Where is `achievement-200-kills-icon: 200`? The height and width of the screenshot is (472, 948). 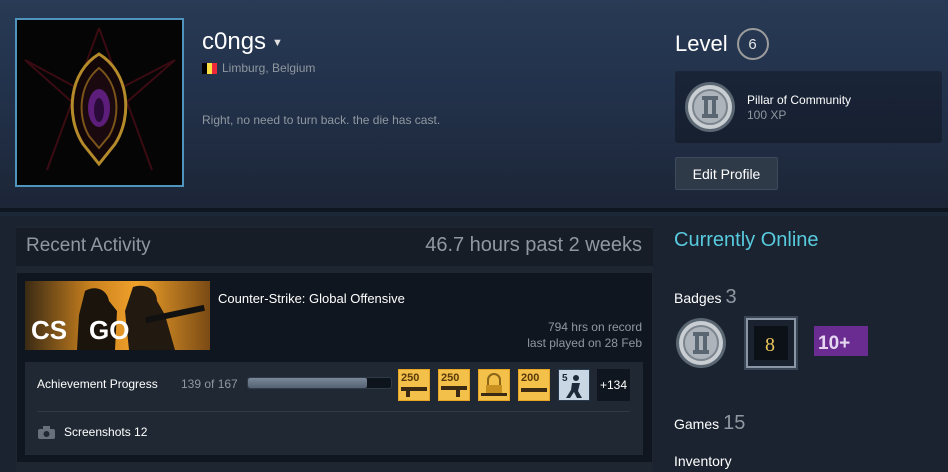
achievement-200-kills-icon: 200 is located at coordinates (534, 385).